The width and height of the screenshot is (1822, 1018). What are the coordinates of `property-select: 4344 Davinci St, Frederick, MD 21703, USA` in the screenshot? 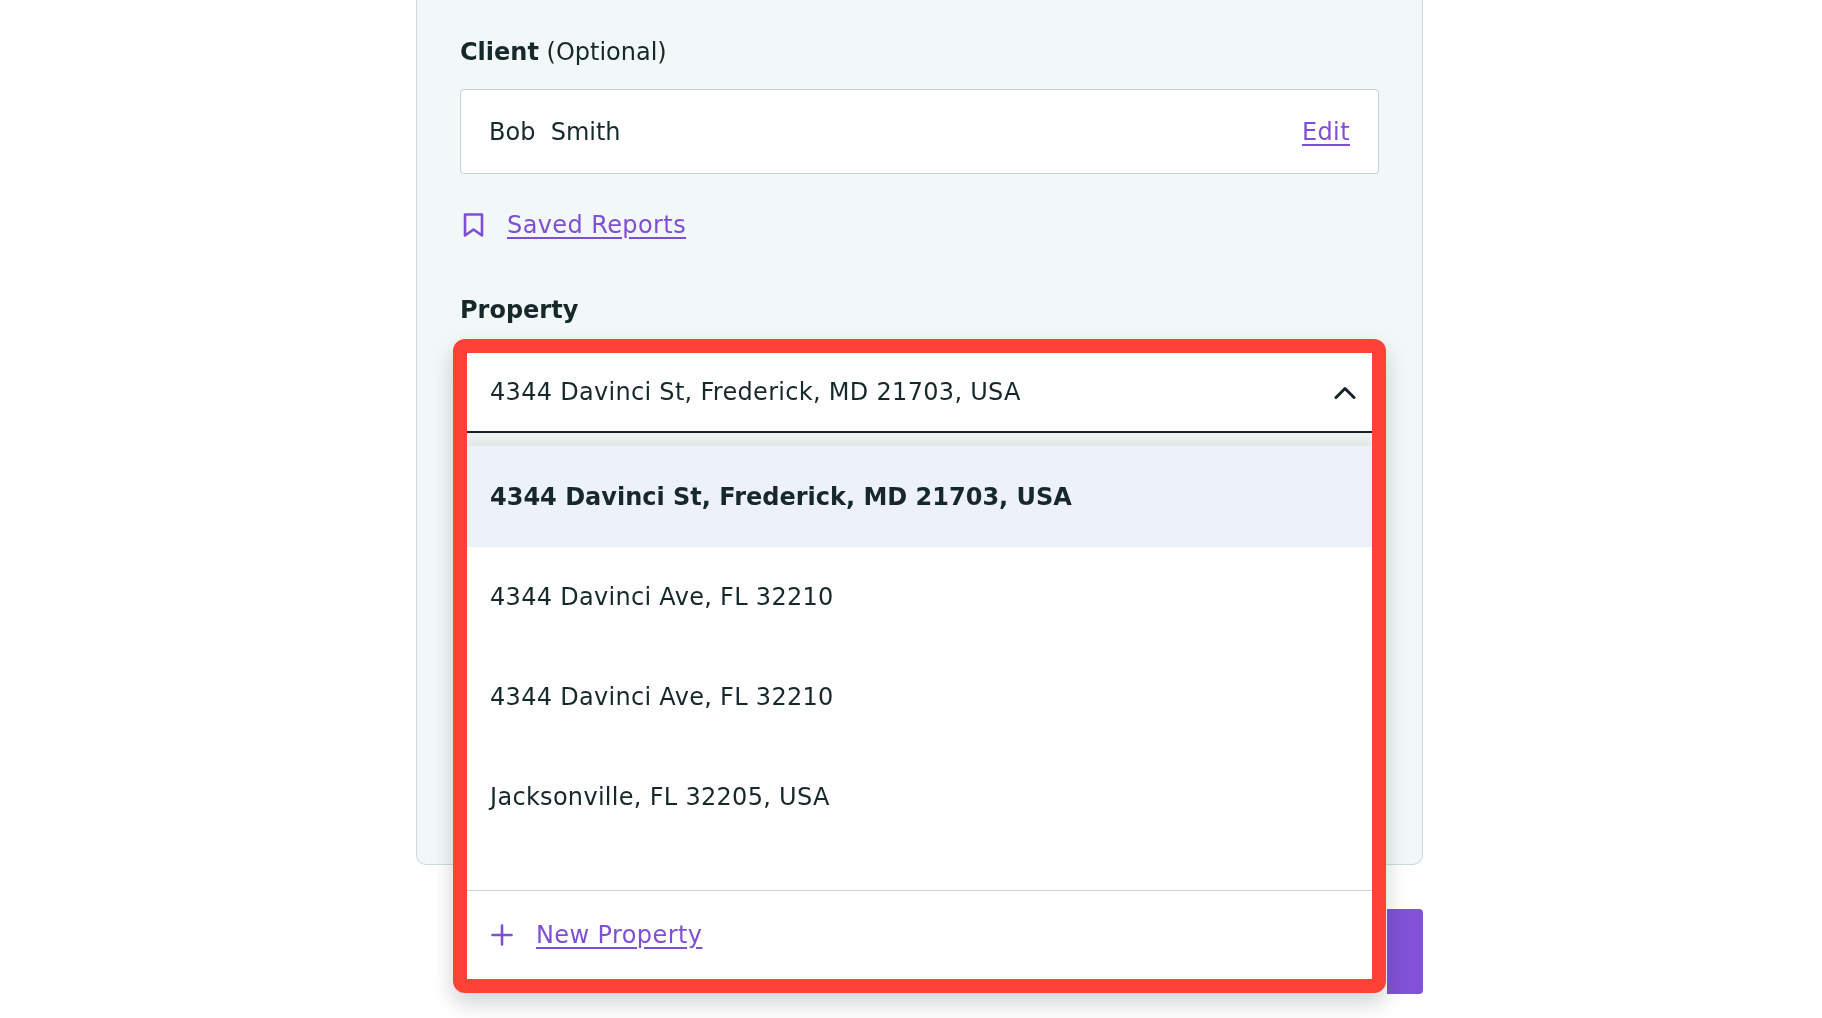 It's located at (919, 393).